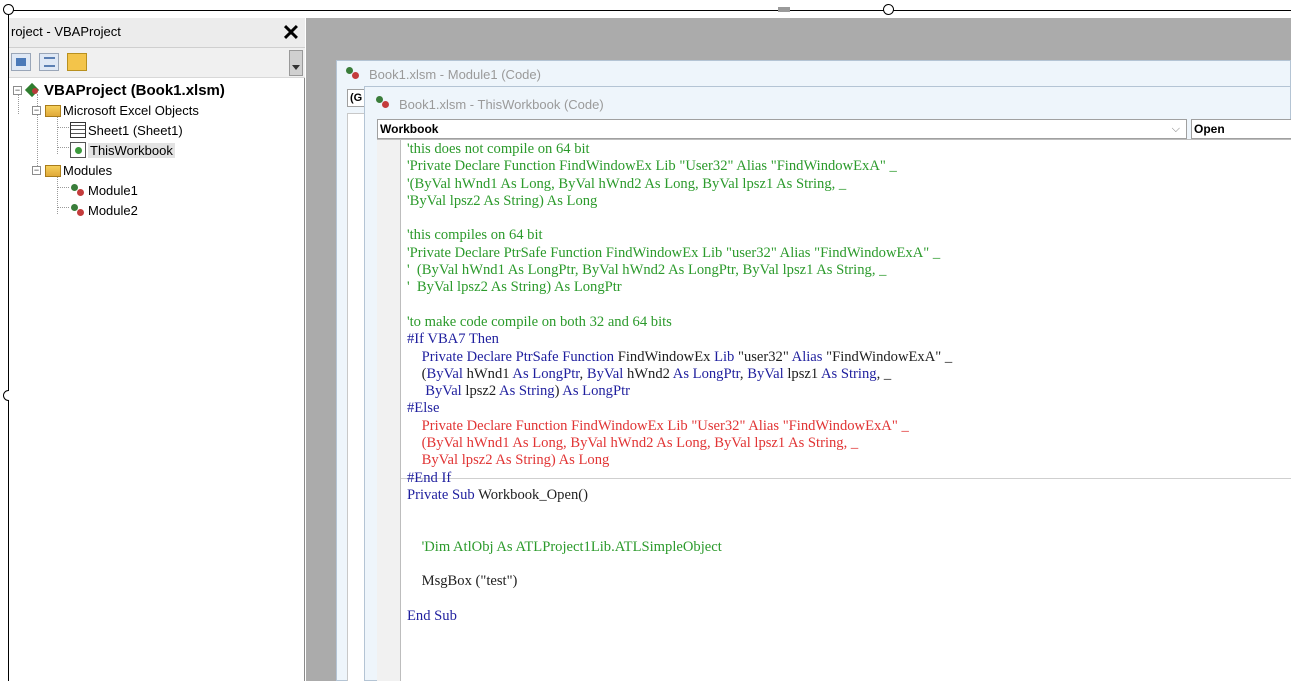  What do you see at coordinates (847, 201) in the screenshot?
I see `code-line: 'ByVal lpsz2 As String) As Long` at bounding box center [847, 201].